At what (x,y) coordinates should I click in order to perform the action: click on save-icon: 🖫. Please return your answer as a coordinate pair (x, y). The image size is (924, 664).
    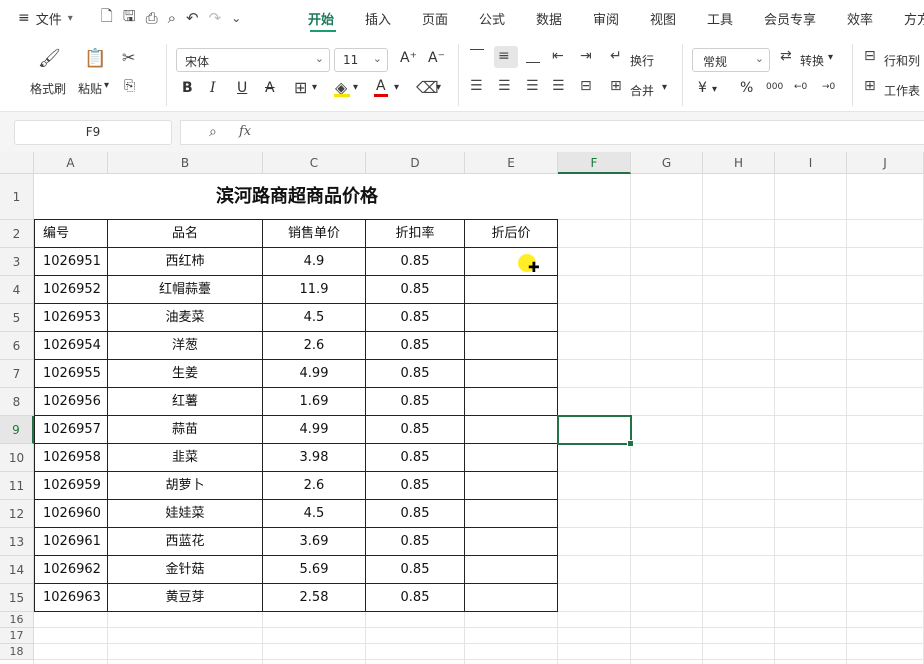
    Looking at the image, I should click on (129, 18).